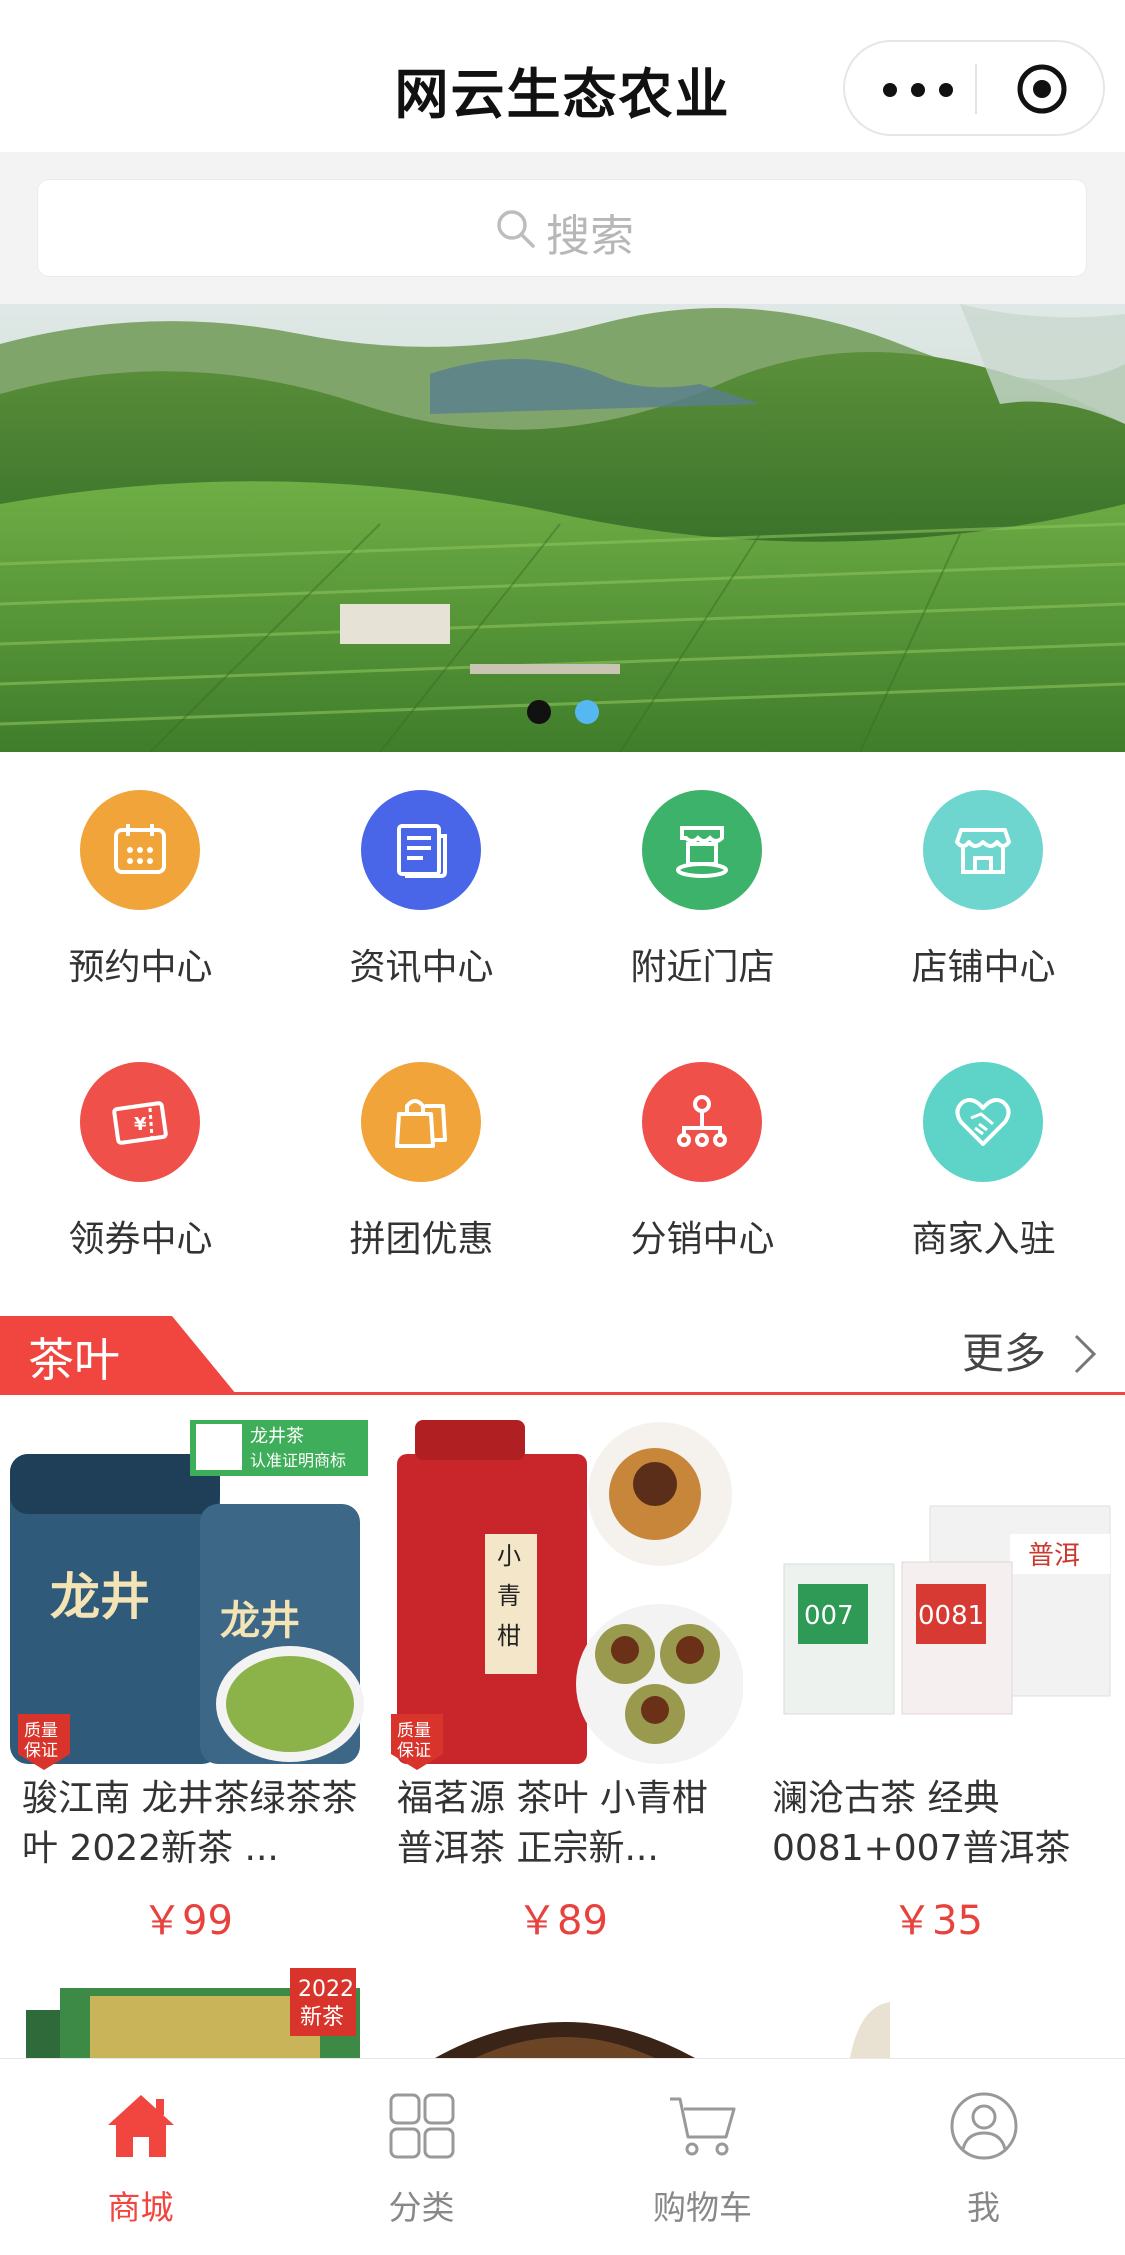 The width and height of the screenshot is (1125, 2255). What do you see at coordinates (702, 1239) in the screenshot?
I see `menu-label: 分销中心` at bounding box center [702, 1239].